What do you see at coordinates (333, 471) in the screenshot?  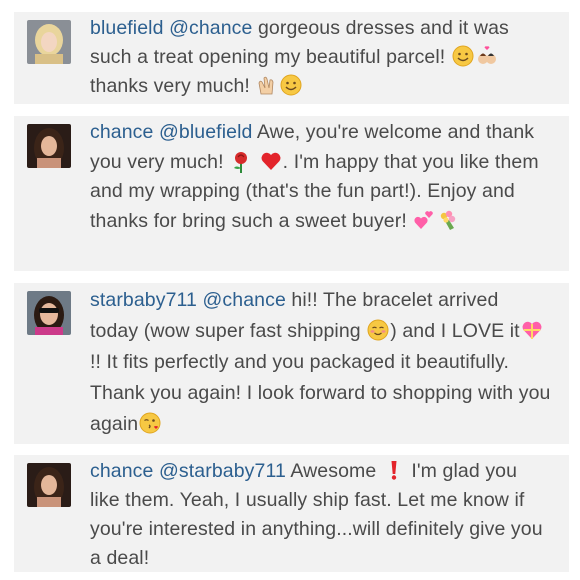 I see `comment-body: Awesome` at bounding box center [333, 471].